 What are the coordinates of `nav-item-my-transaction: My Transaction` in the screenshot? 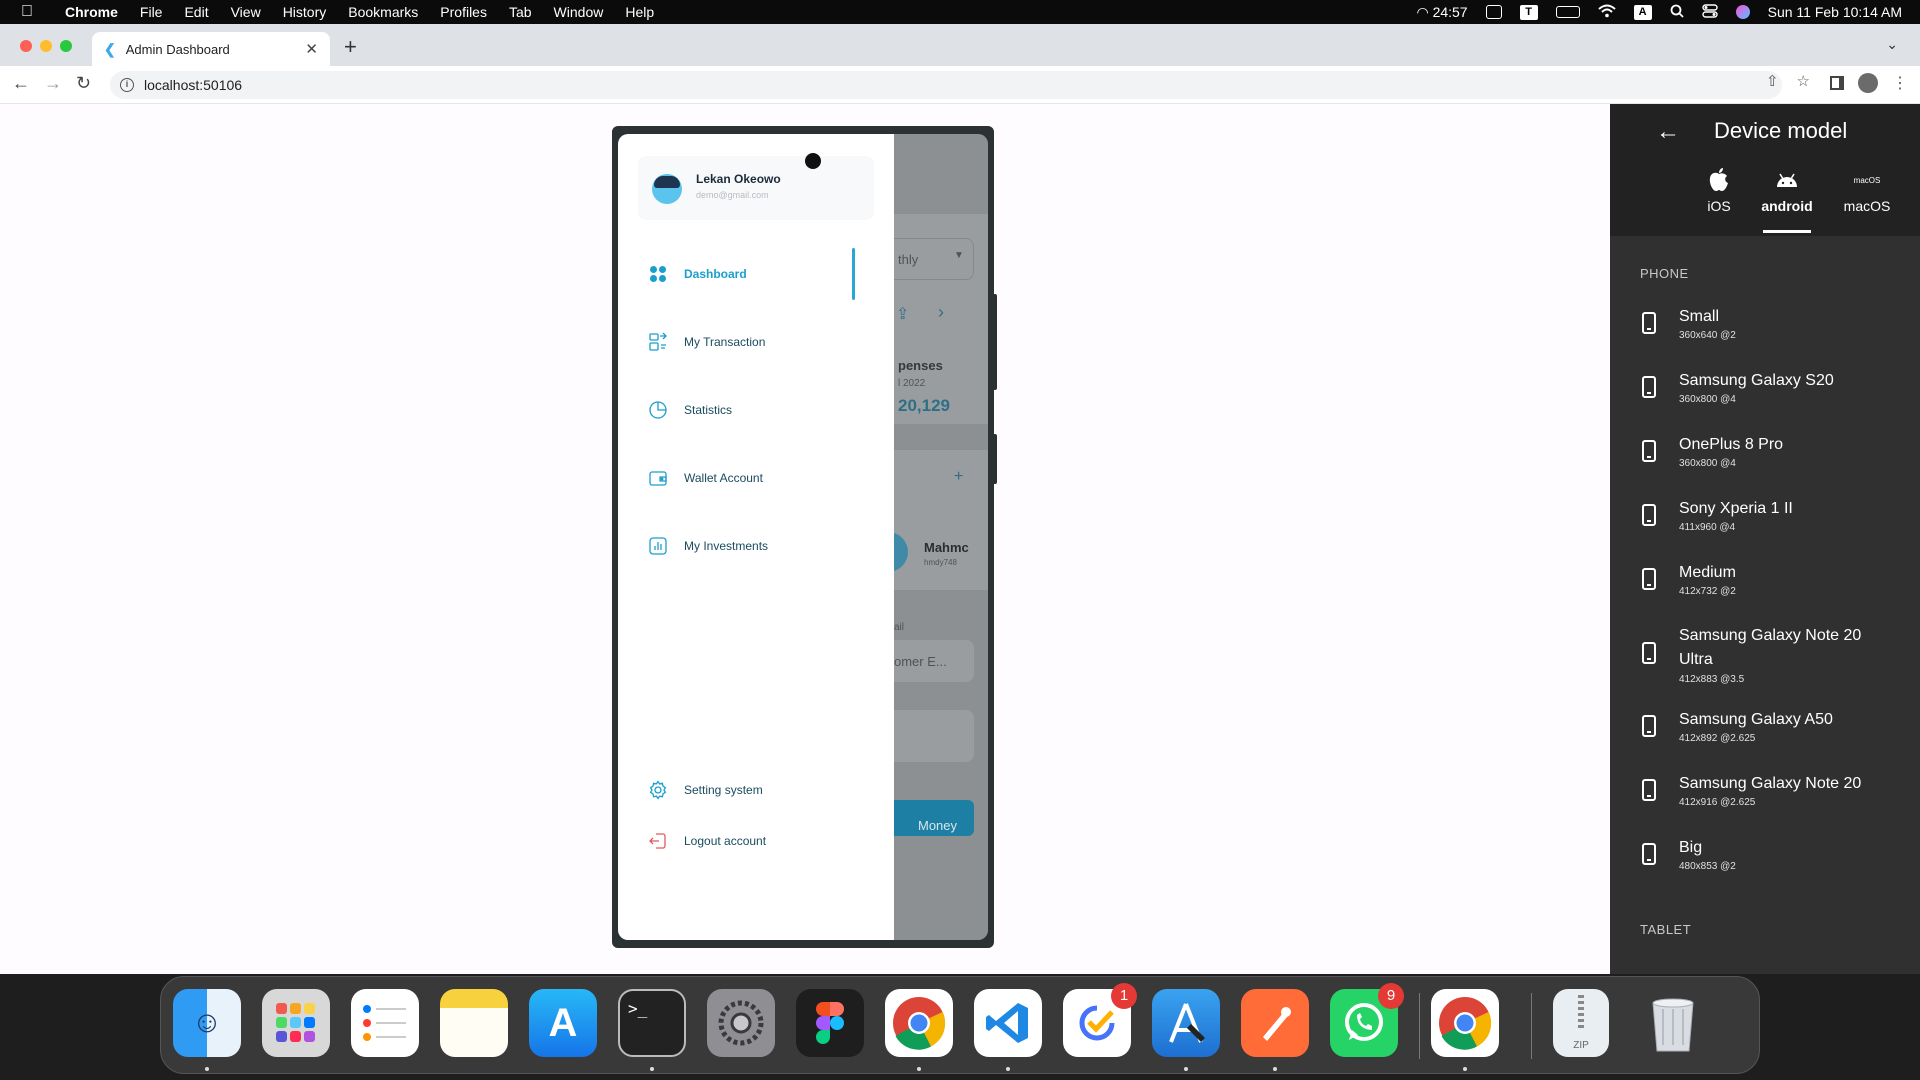 It's located at (706, 342).